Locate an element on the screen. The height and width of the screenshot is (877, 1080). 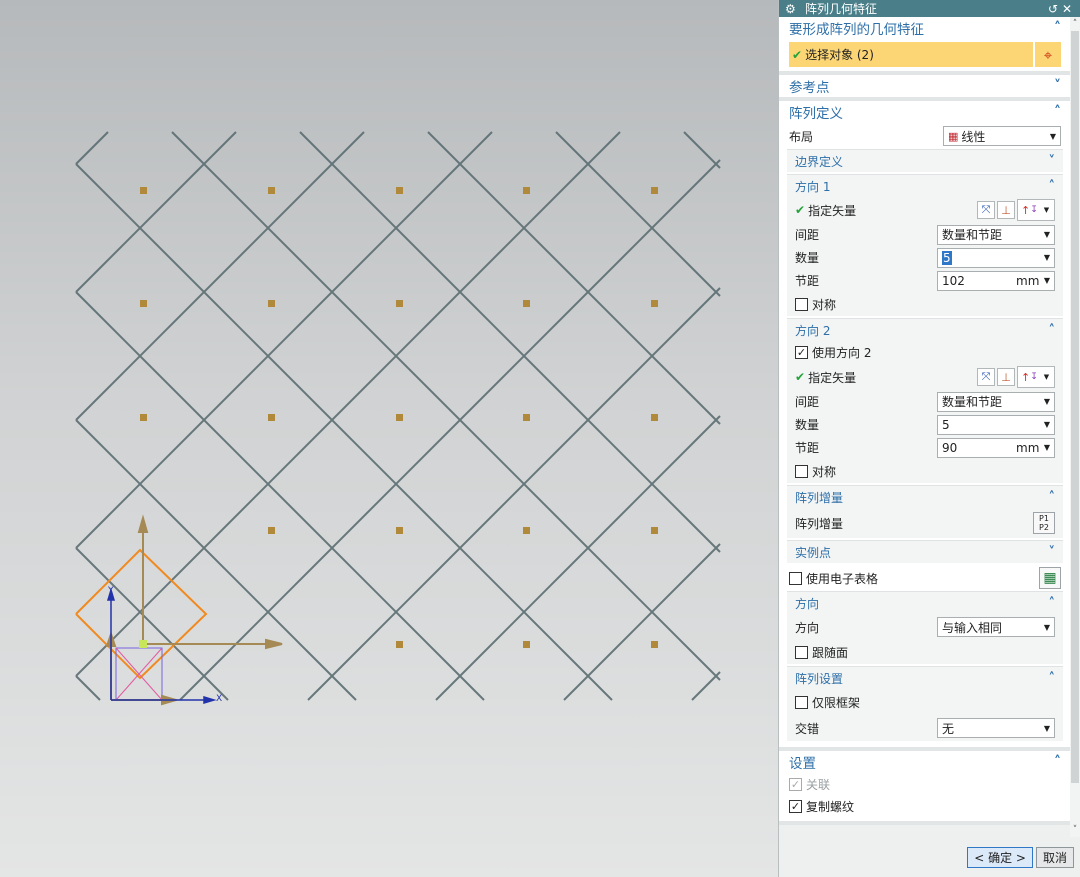
scroll-down-icon: ˅ is located at coordinates (1075, 830).